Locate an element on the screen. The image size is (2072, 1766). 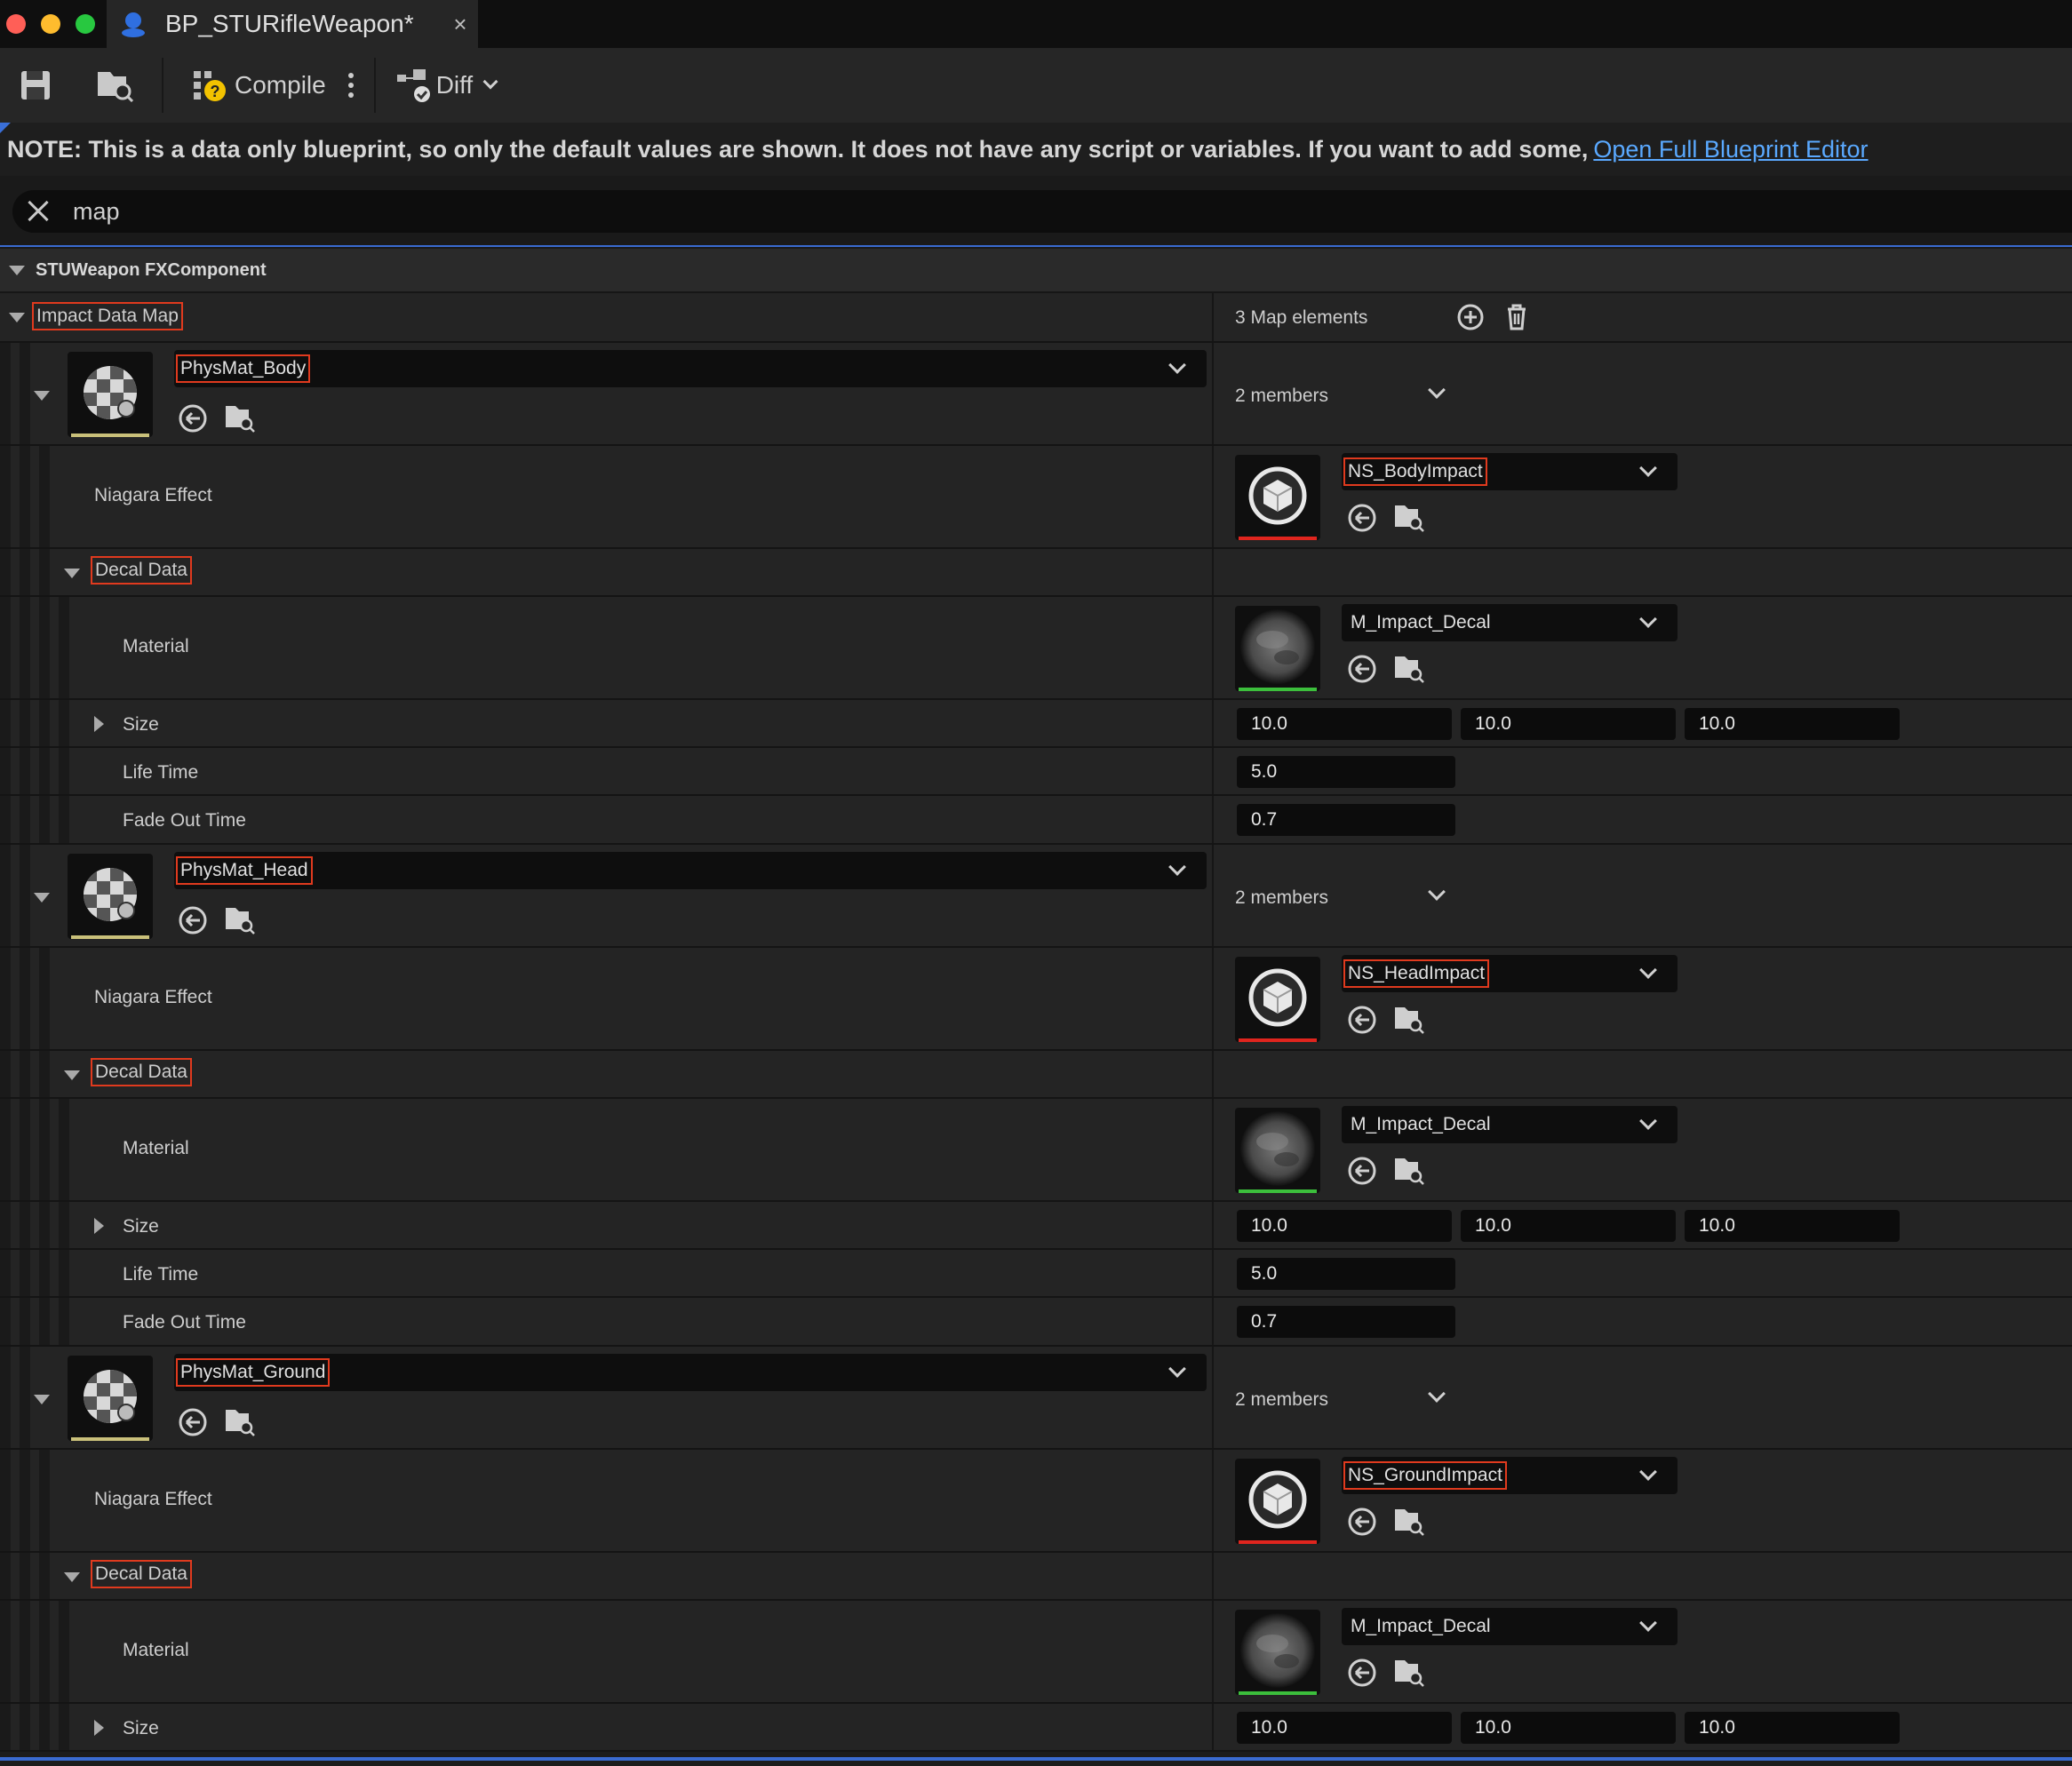
search-field: map is located at coordinates (1042, 211).